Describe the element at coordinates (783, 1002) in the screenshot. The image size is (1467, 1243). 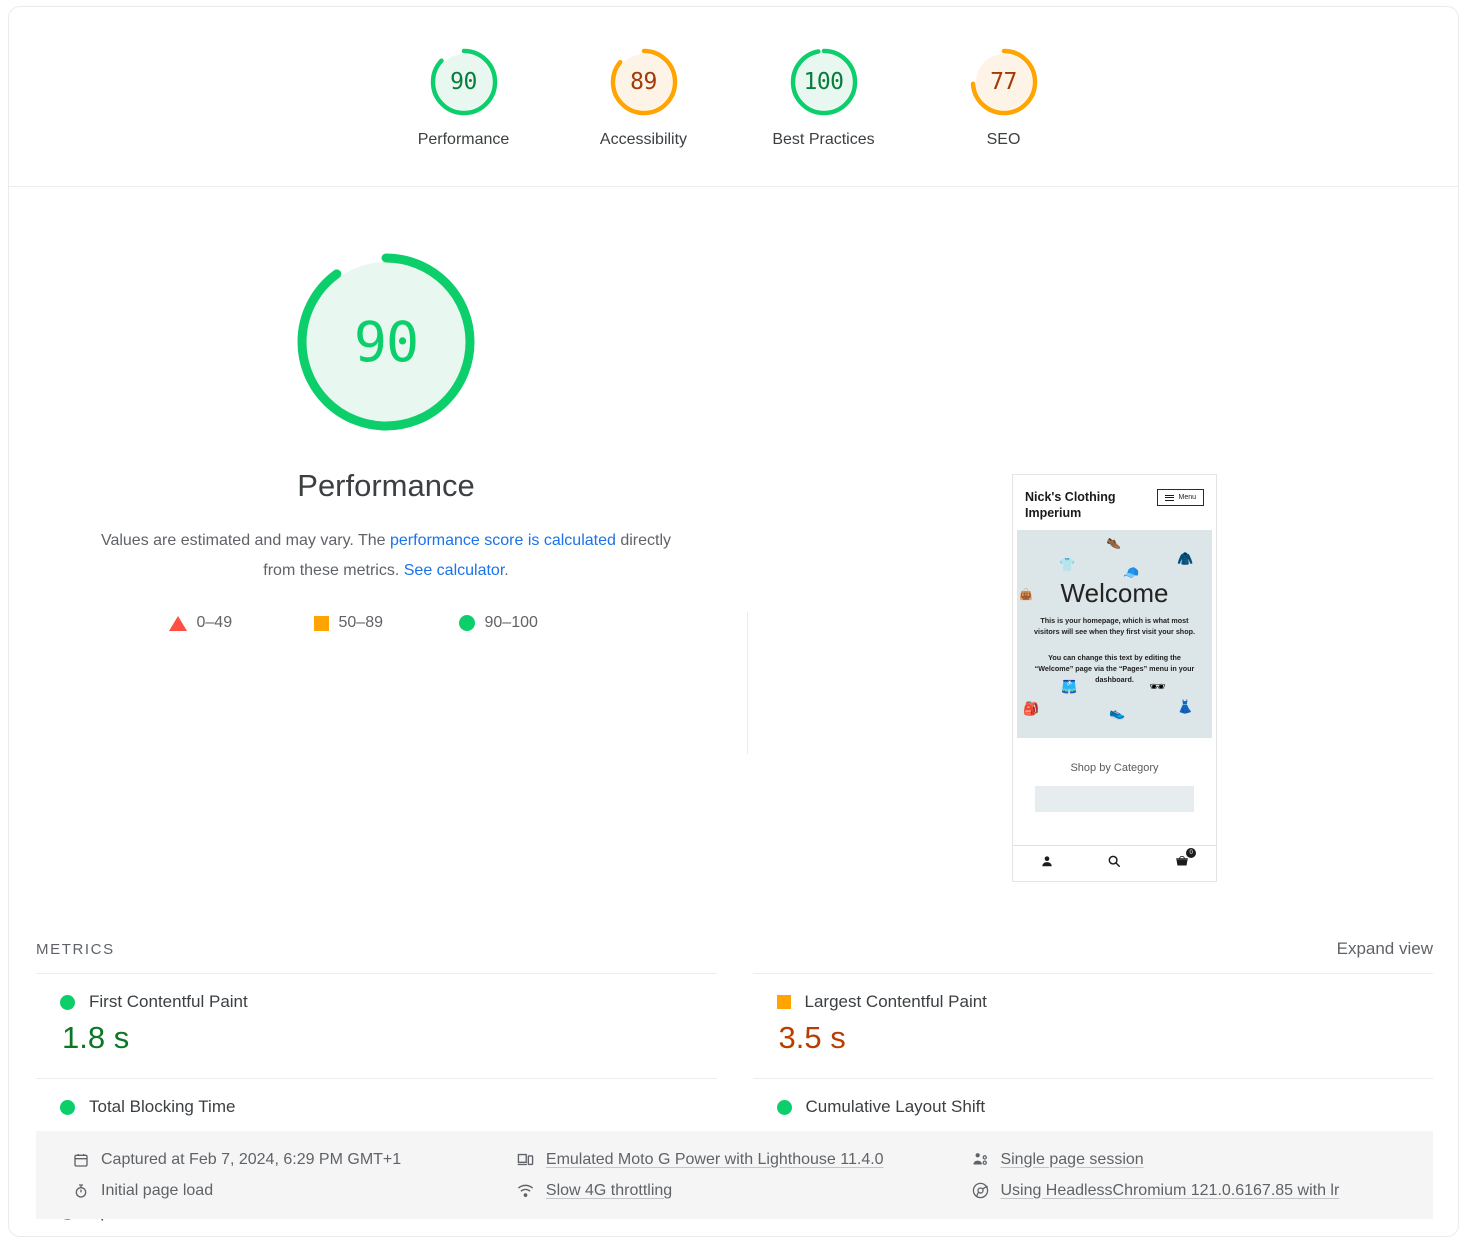
I see `square-marker-icon` at that location.